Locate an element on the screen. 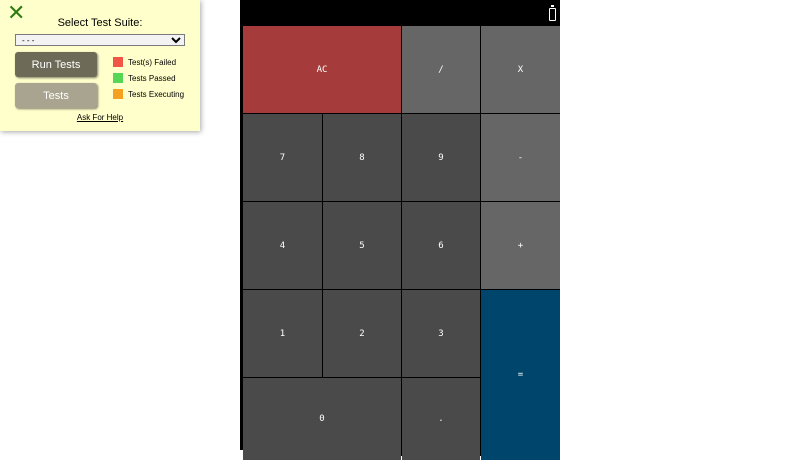 The width and height of the screenshot is (800, 460). key-3: 3 is located at coordinates (441, 333).